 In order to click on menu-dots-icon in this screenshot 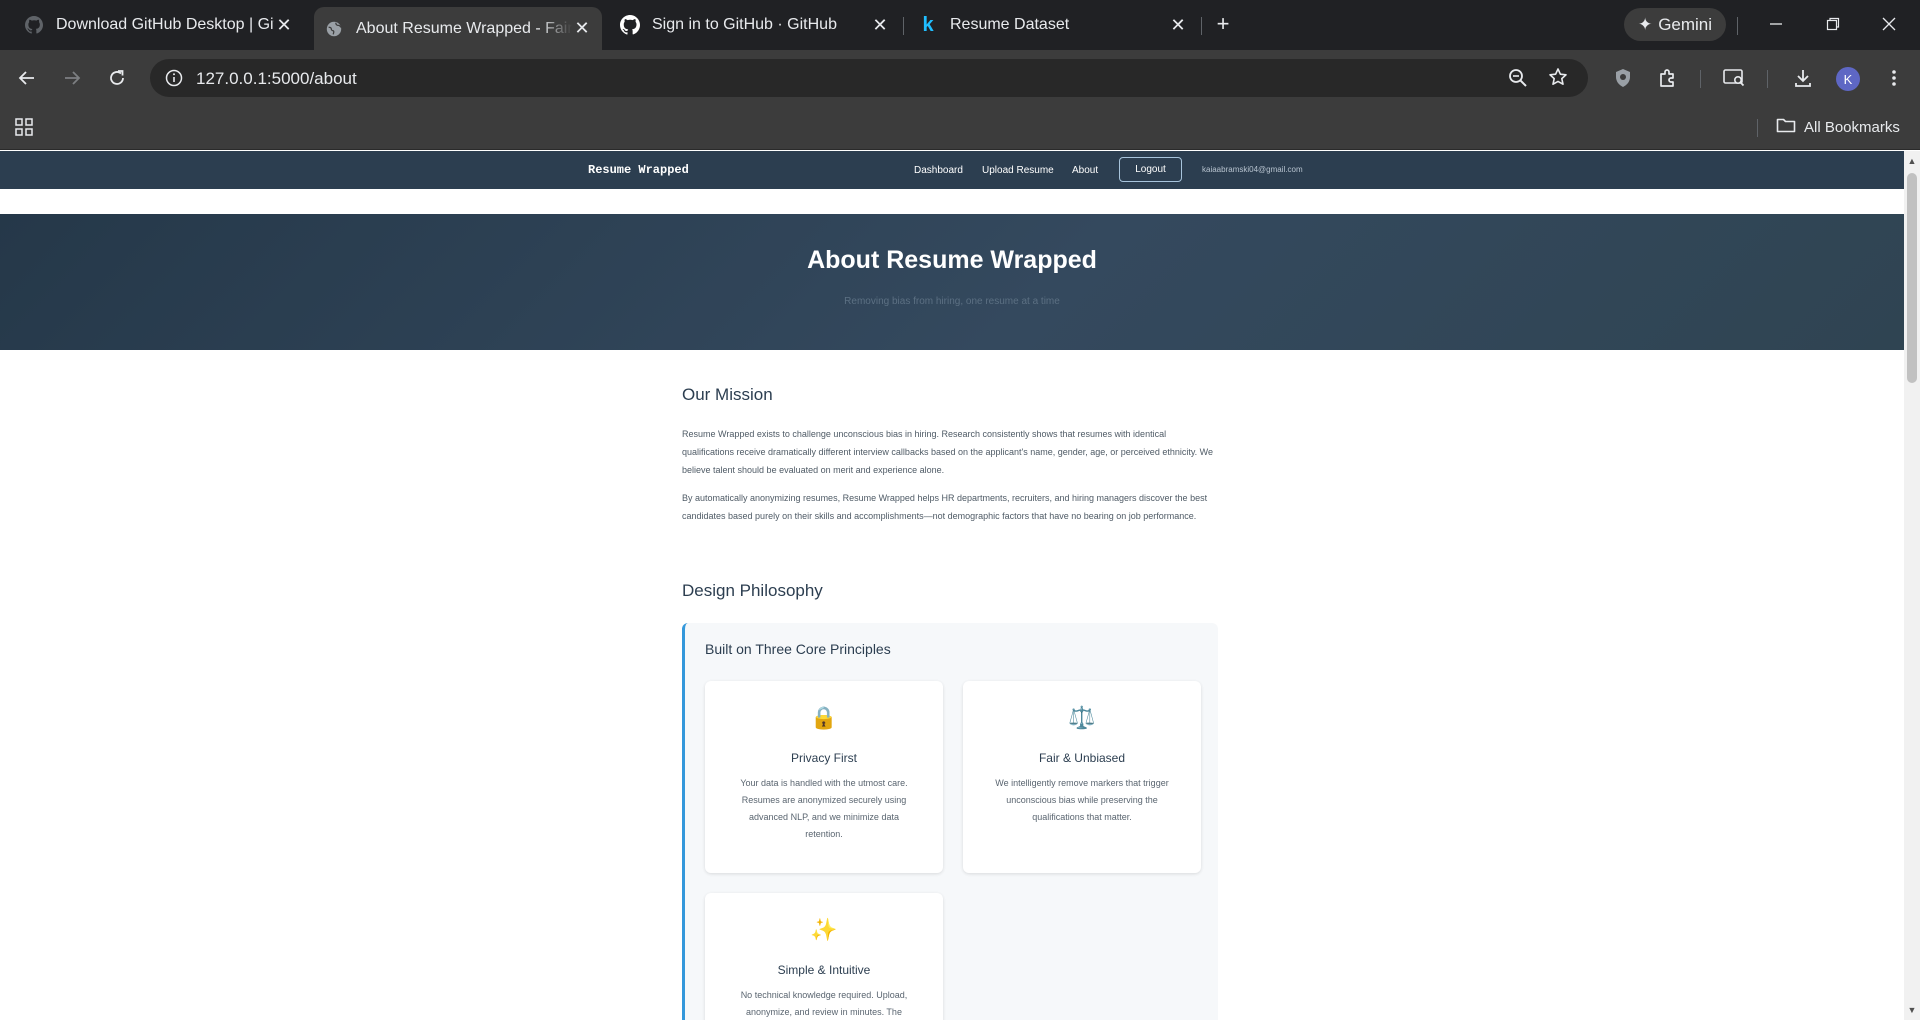, I will do `click(1894, 78)`.